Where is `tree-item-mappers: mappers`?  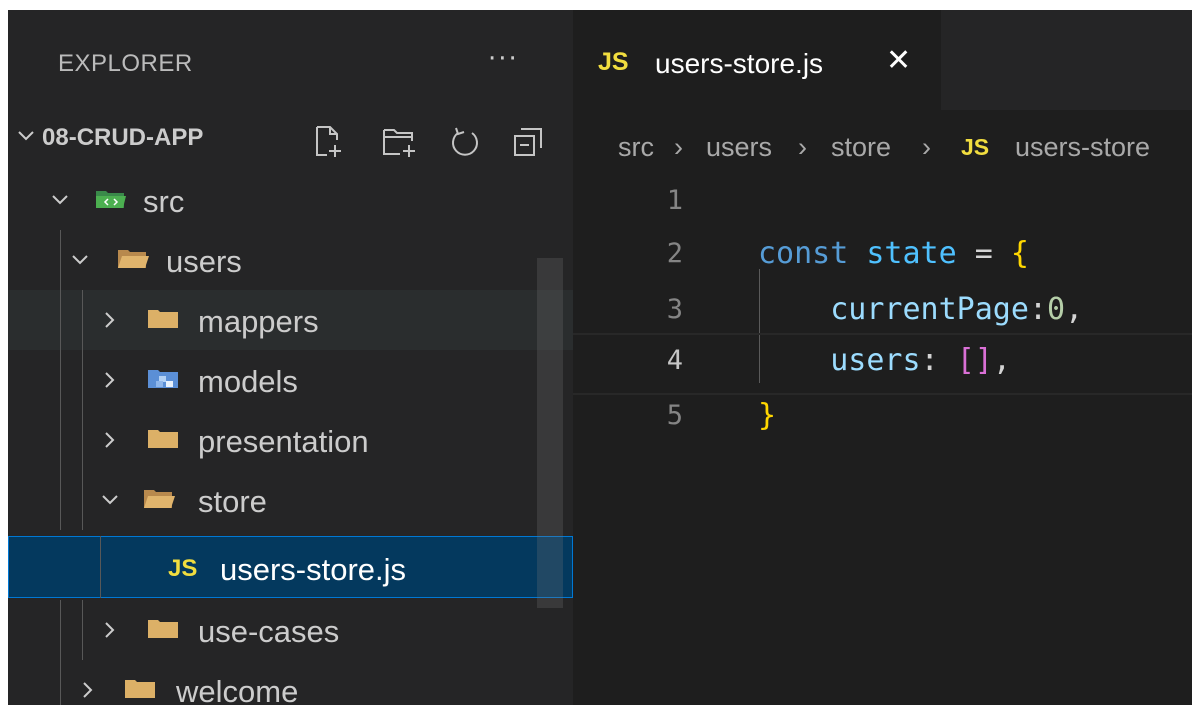
tree-item-mappers: mappers is located at coordinates (290, 320).